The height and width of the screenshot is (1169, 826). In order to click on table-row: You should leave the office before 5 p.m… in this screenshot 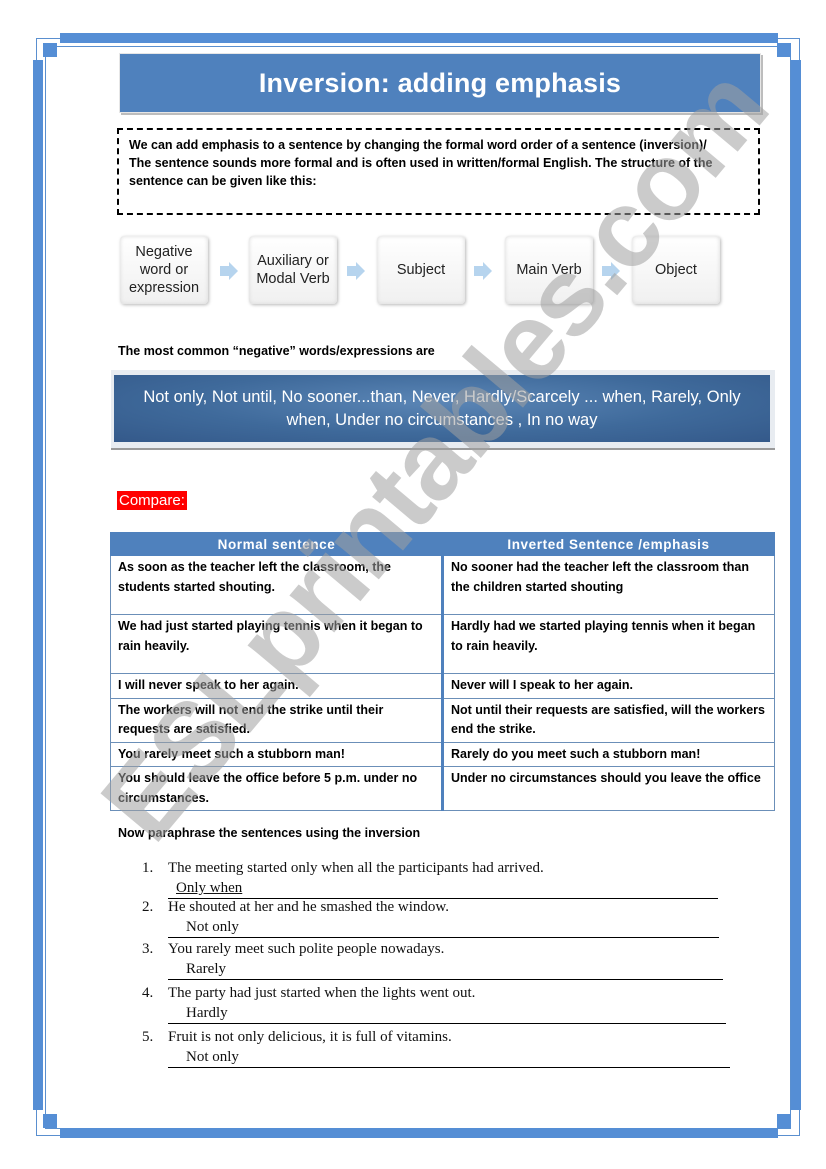, I will do `click(442, 788)`.